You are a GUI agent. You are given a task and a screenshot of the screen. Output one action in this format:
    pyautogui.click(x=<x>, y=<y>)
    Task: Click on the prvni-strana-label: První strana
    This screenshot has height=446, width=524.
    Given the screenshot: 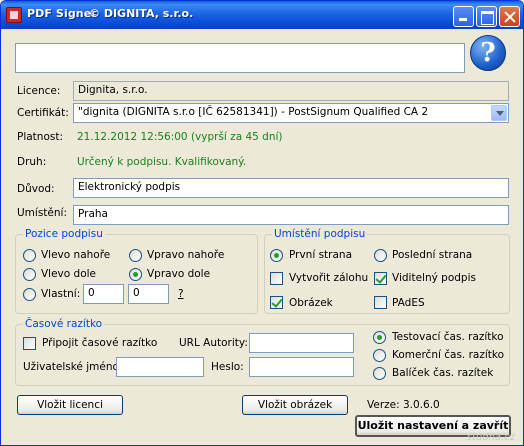 What is the action you would take?
    pyautogui.click(x=321, y=255)
    